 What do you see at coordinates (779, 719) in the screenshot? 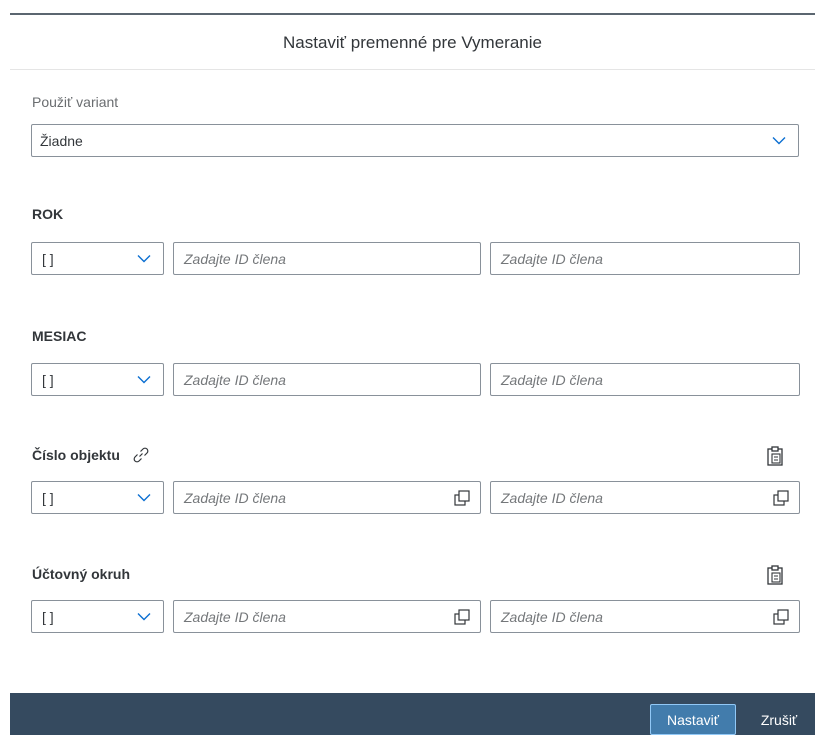
I see `cancel-button: Zrušiť` at bounding box center [779, 719].